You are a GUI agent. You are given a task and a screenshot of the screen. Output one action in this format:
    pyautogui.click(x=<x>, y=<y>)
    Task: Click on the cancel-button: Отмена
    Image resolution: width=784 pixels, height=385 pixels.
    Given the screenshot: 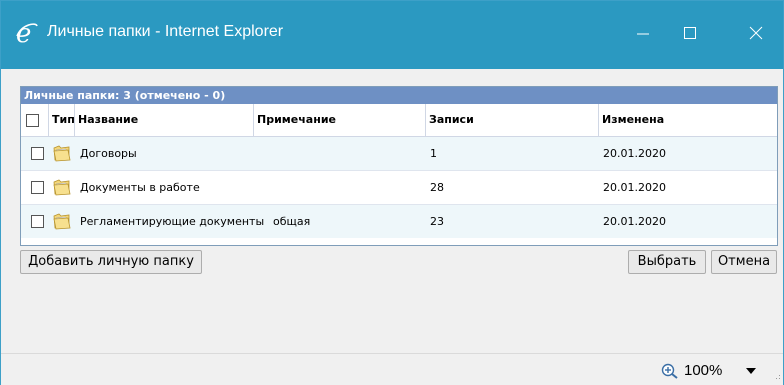 What is the action you would take?
    pyautogui.click(x=744, y=262)
    